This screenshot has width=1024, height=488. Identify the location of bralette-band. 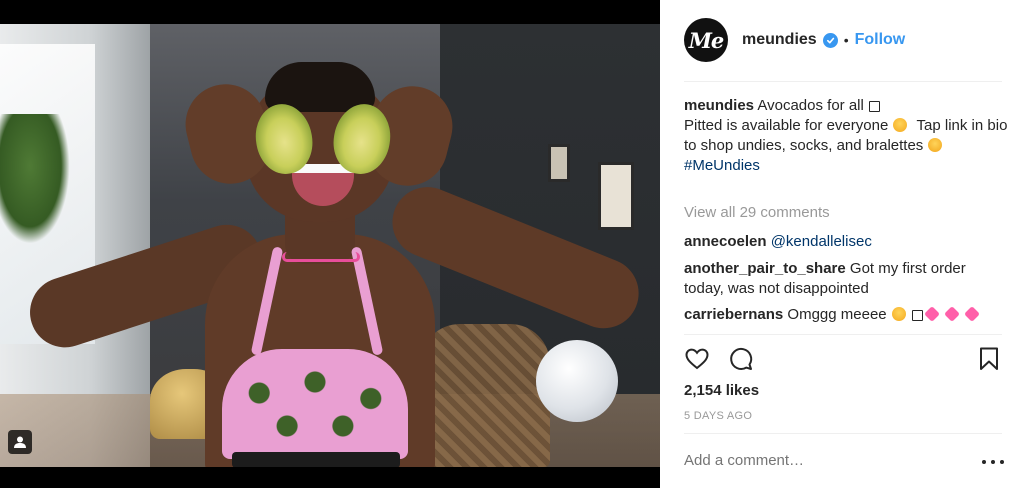
(316, 459).